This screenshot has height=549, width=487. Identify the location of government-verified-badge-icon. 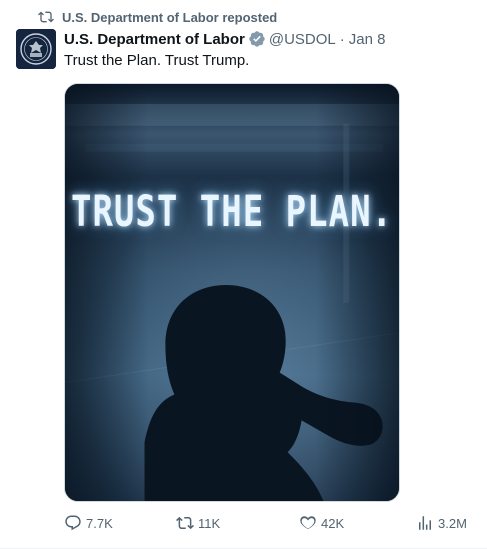
(257, 39).